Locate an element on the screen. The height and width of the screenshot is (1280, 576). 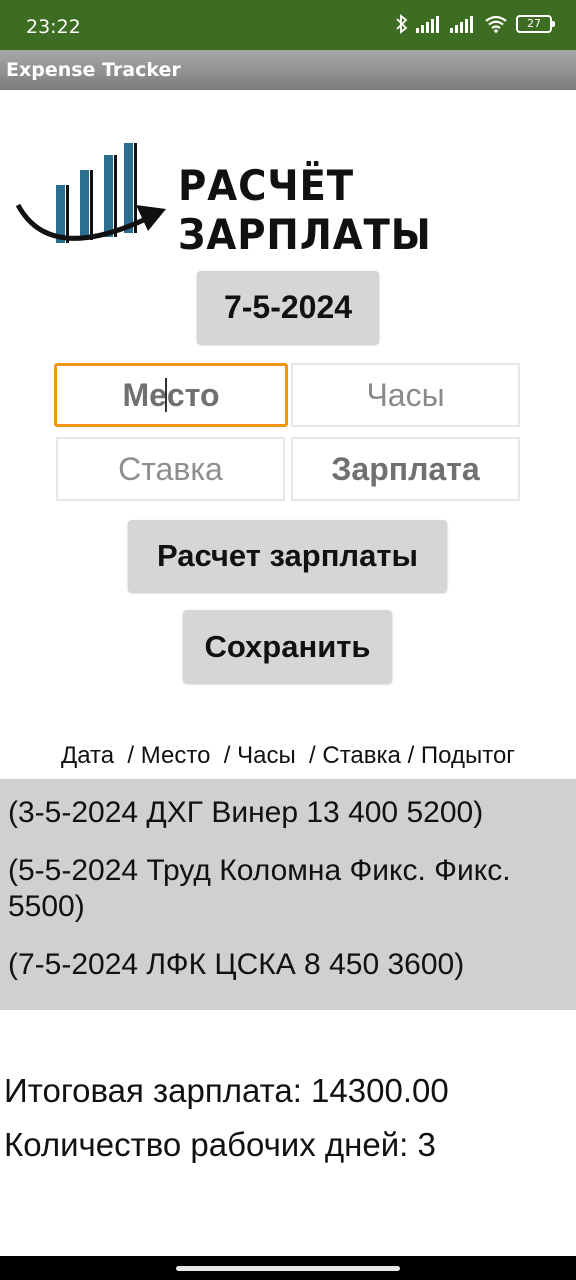
hours-input: Часы is located at coordinates (405, 395).